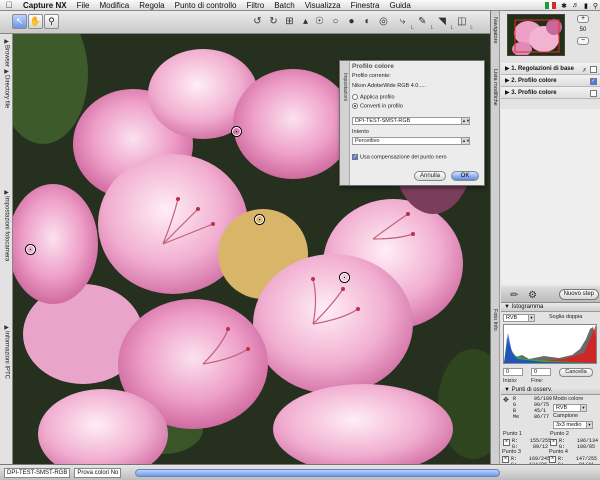 The height and width of the screenshot is (480, 600). Describe the element at coordinates (553, 442) in the screenshot. I see `point-2-remove-icon: ×` at that location.